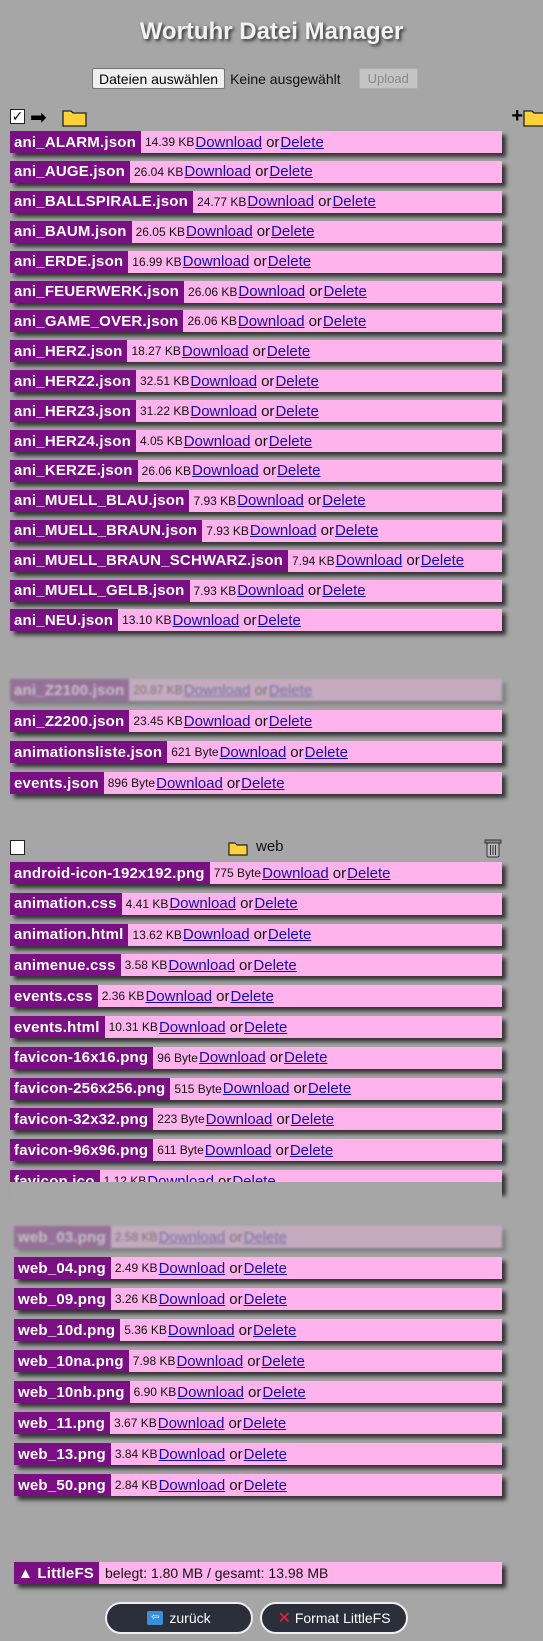 The height and width of the screenshot is (1641, 543). I want to click on file-name: ani_ALARM.json, so click(75, 142).